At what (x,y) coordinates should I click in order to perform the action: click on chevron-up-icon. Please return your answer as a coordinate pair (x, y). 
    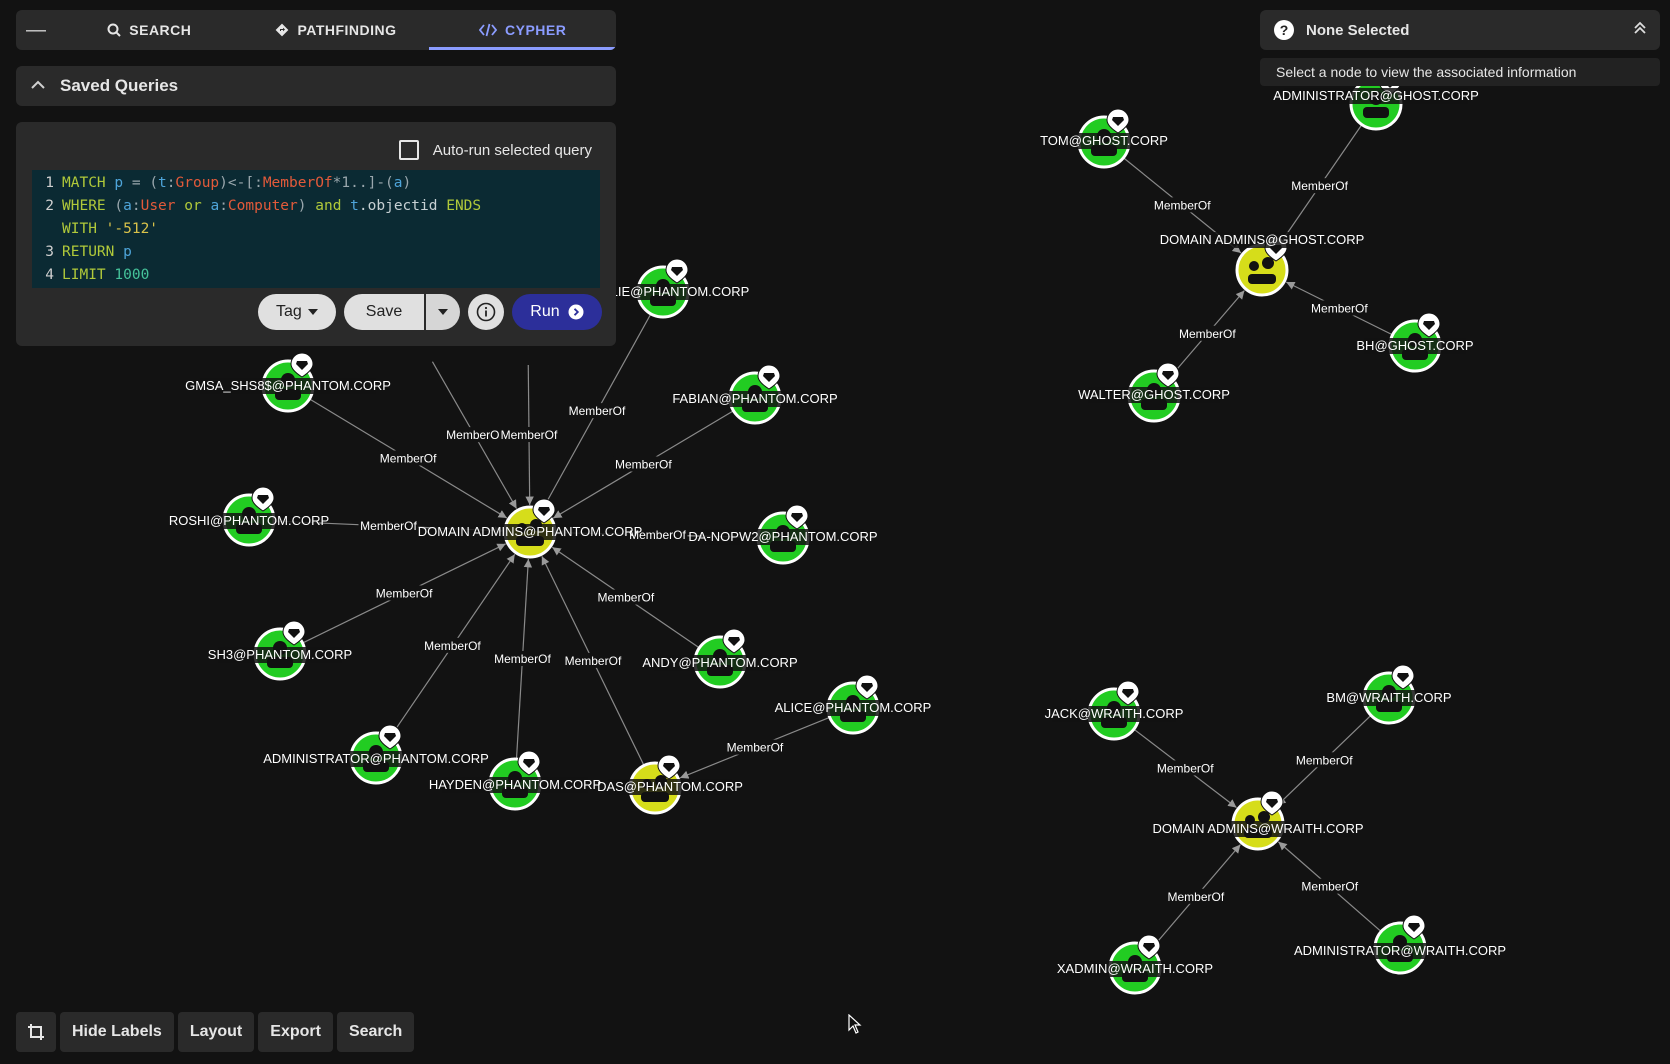
    Looking at the image, I should click on (38, 86).